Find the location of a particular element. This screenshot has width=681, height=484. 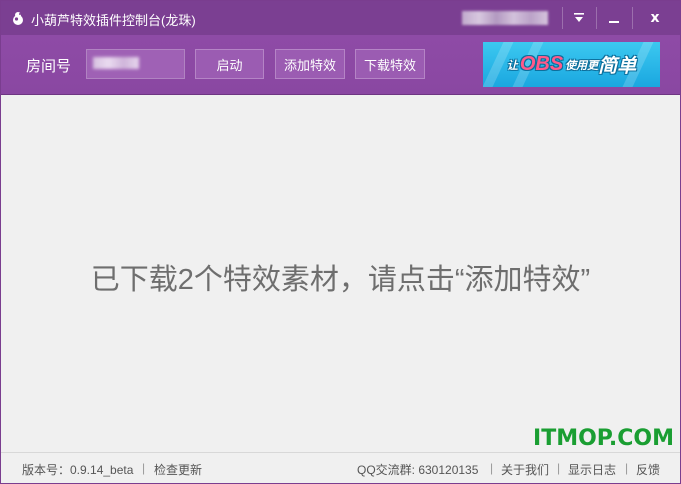

title-bar: 小葫芦特效插件控制台(龙珠) x is located at coordinates (340, 18).